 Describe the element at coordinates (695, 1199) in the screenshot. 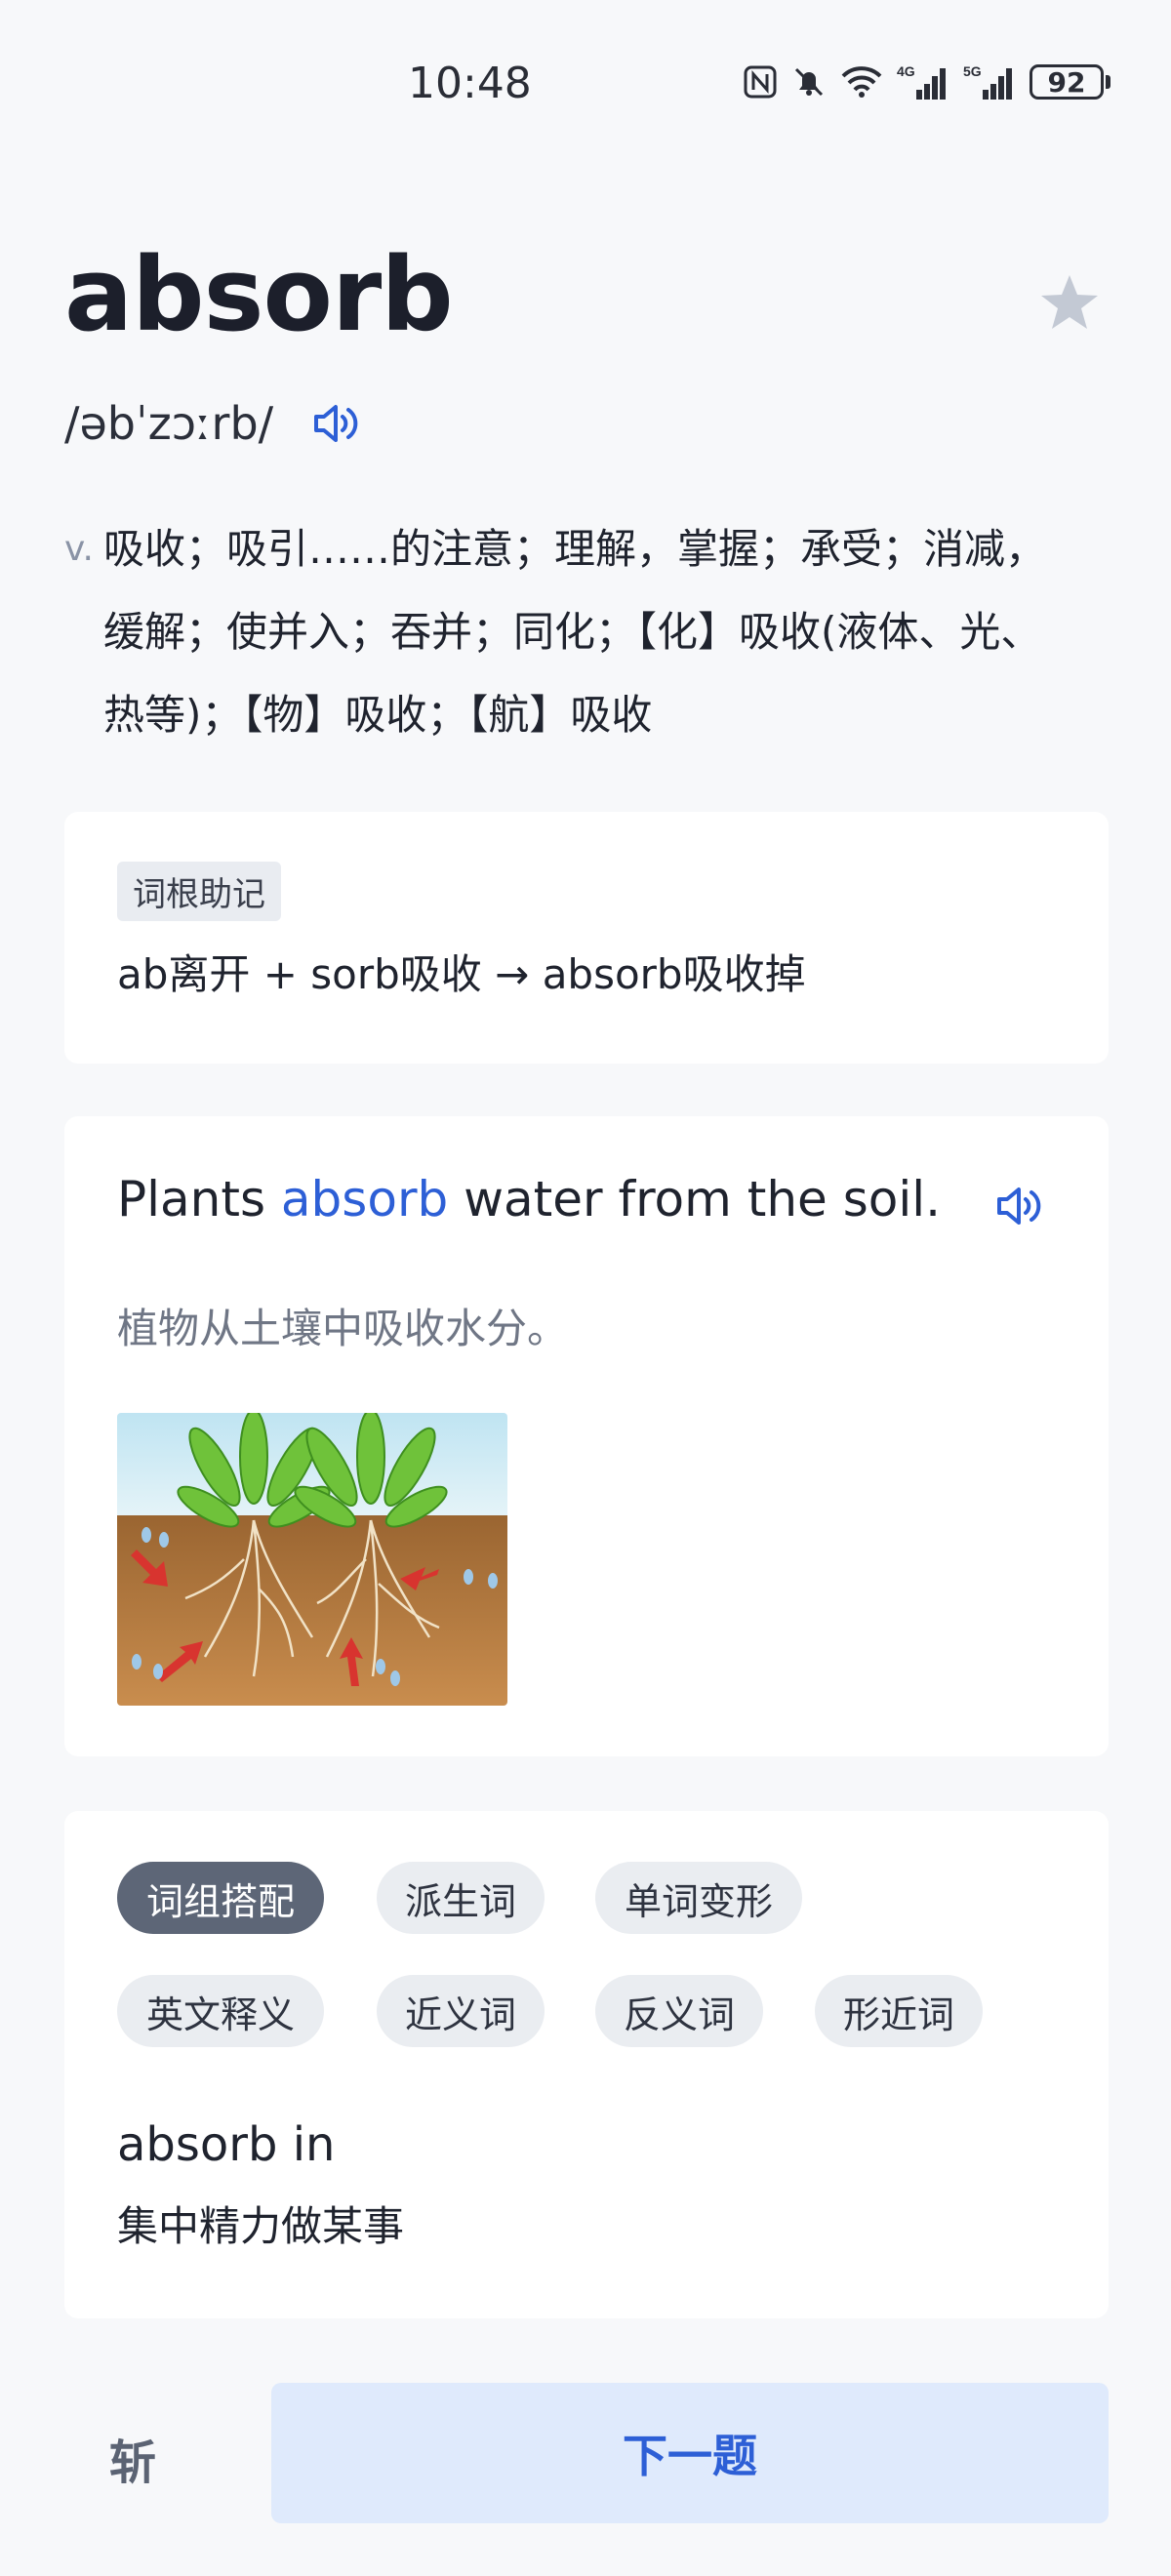

I see `example-after: water from the soil.` at that location.